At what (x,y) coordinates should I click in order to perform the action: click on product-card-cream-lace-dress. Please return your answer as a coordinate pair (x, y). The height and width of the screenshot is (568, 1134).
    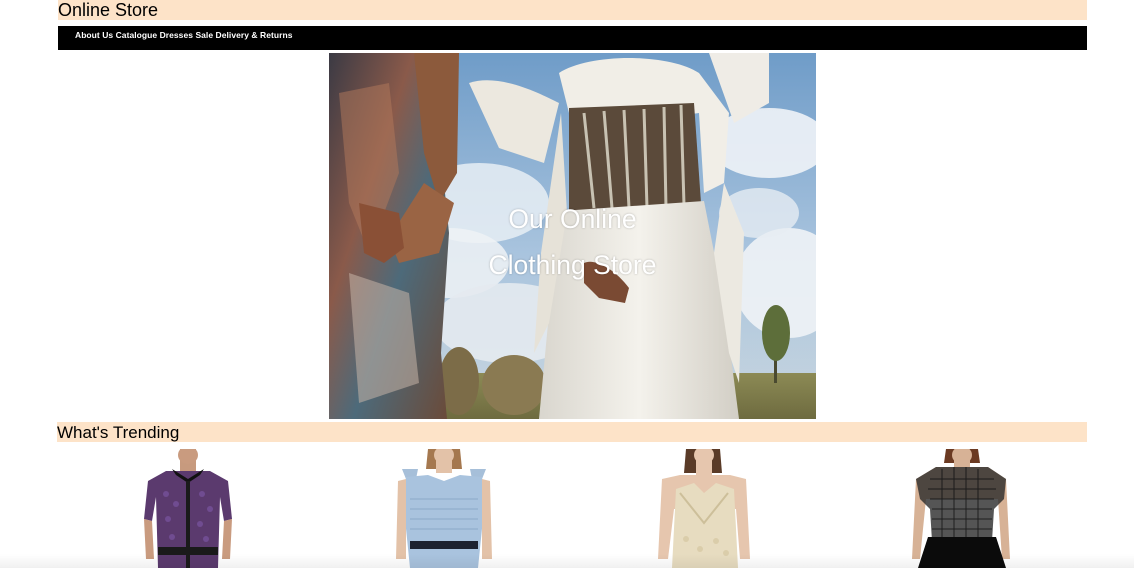
    Looking at the image, I should click on (705, 507).